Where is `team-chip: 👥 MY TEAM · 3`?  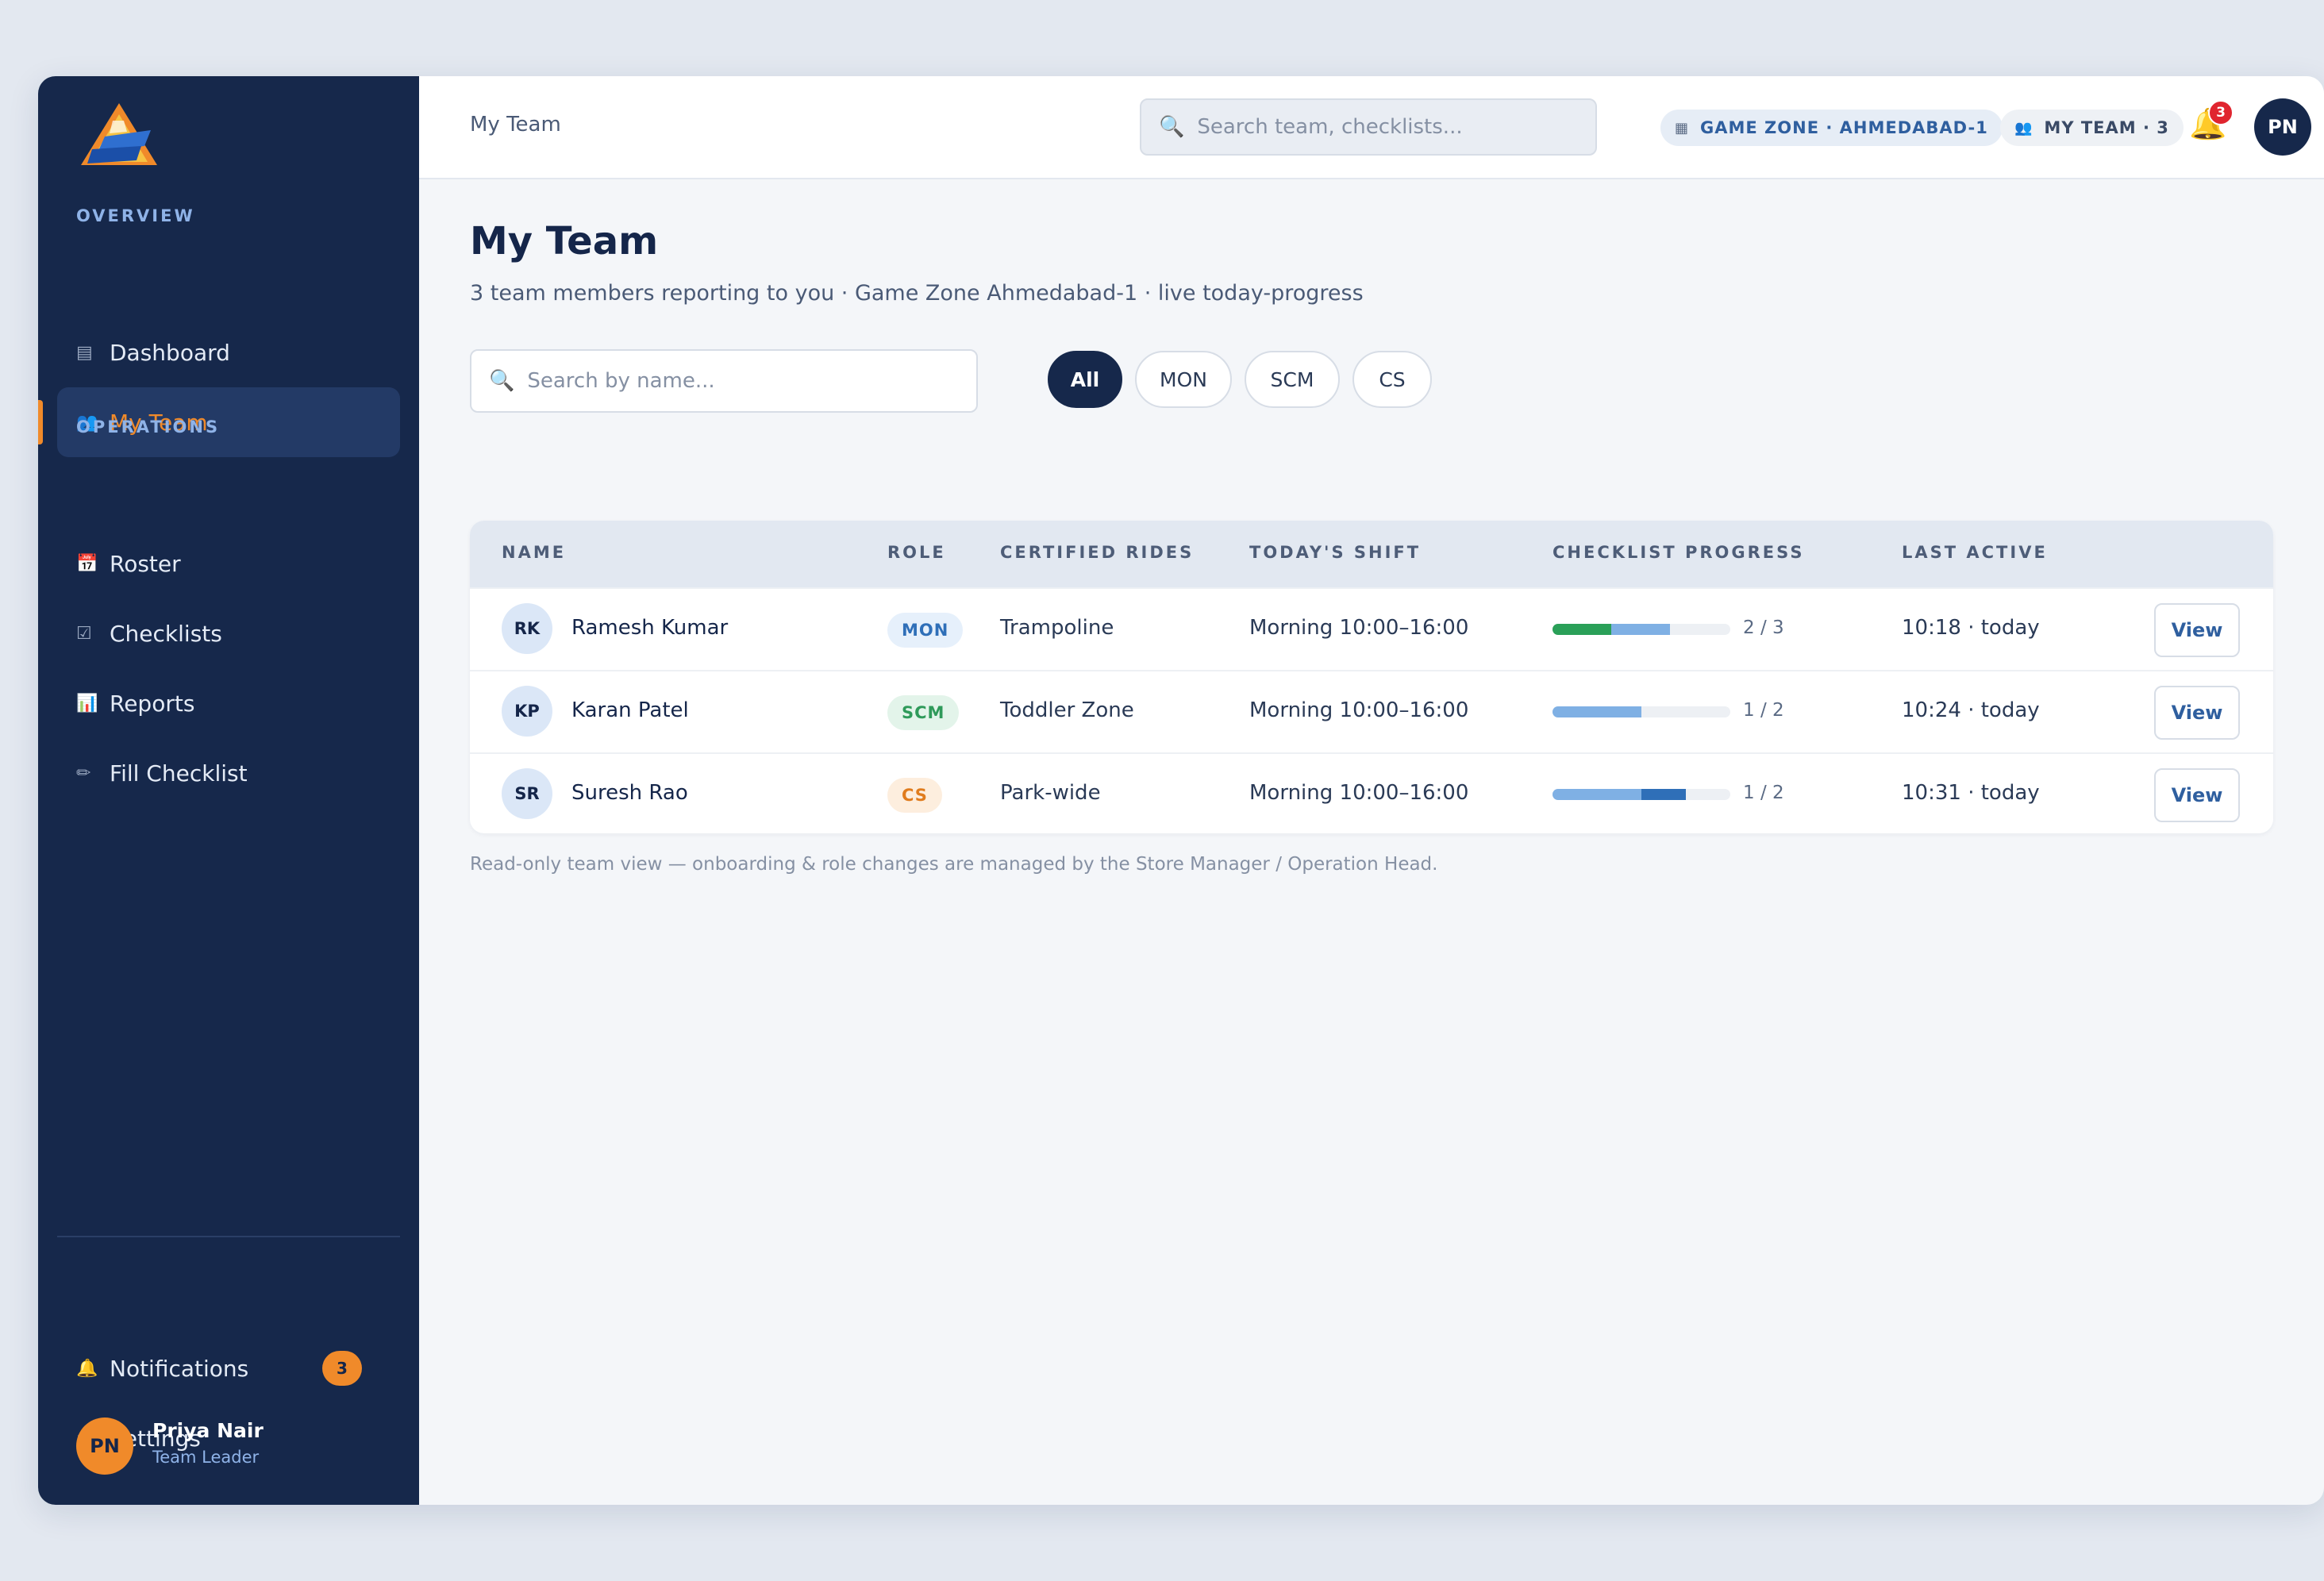 team-chip: 👥 MY TEAM · 3 is located at coordinates (2092, 128).